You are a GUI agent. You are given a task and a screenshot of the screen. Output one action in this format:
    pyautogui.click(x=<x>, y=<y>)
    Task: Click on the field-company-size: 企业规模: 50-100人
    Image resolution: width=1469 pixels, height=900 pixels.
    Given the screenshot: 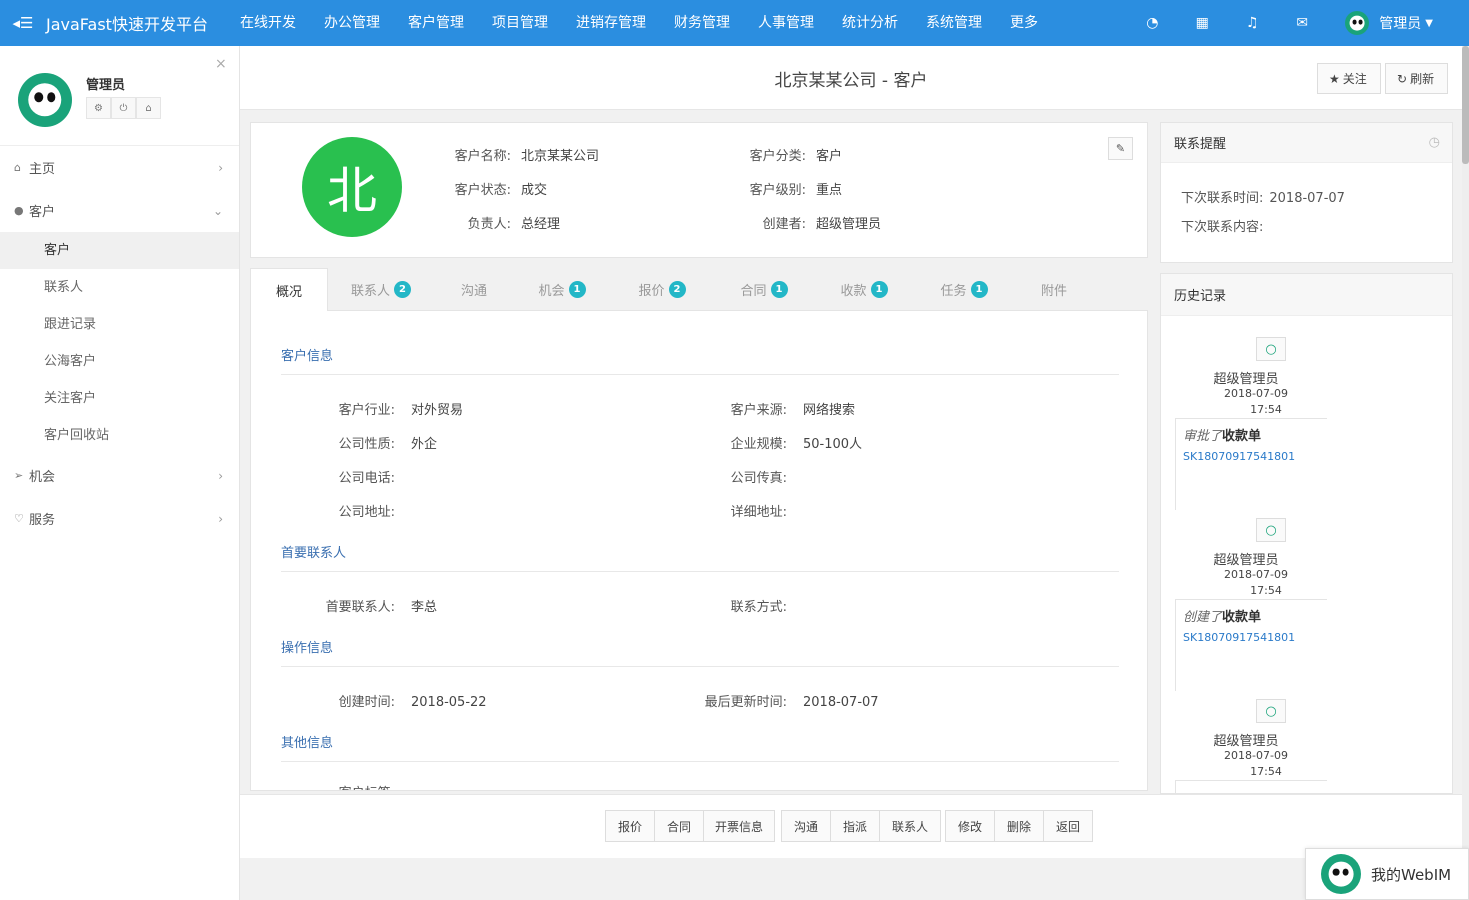 What is the action you would take?
    pyautogui.click(x=796, y=444)
    